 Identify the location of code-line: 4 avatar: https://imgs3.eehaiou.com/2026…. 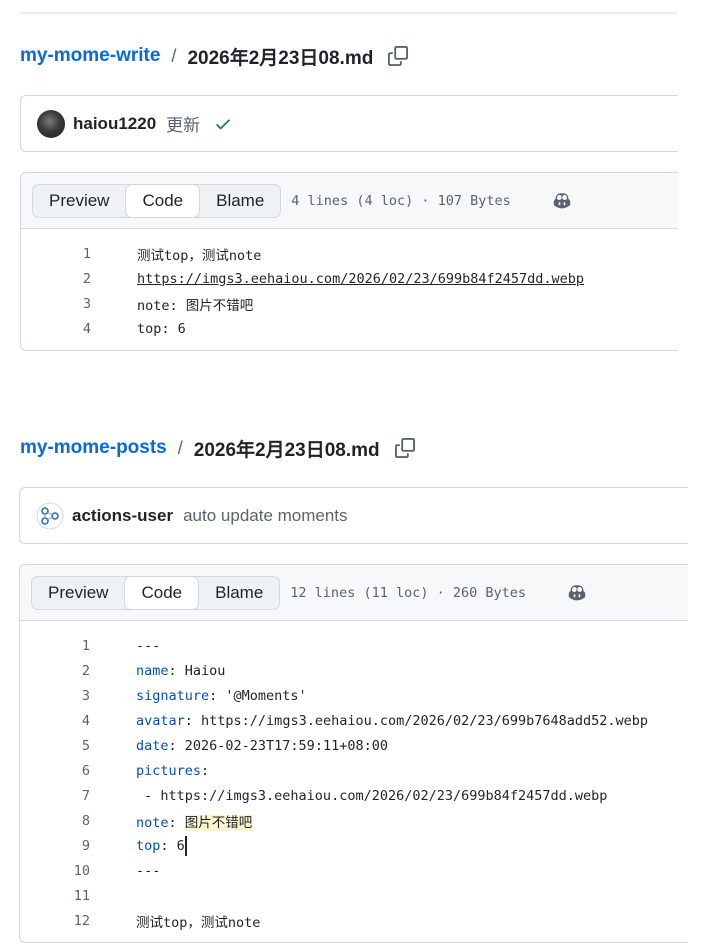
(354, 720).